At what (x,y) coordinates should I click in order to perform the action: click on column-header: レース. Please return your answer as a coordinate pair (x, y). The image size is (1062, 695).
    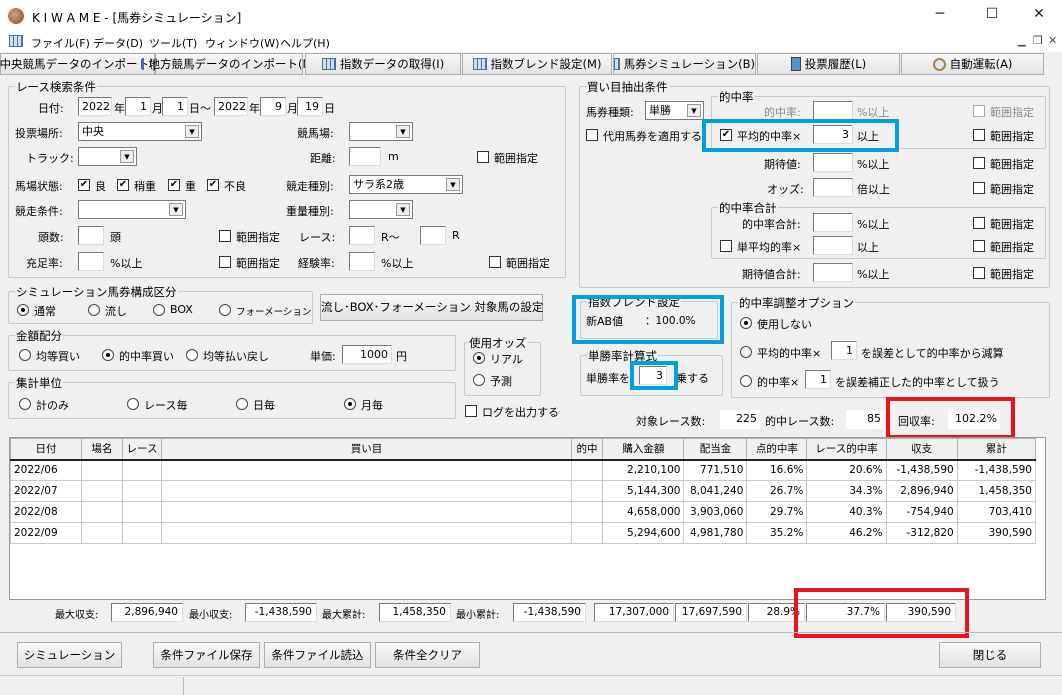
    Looking at the image, I should click on (142, 449).